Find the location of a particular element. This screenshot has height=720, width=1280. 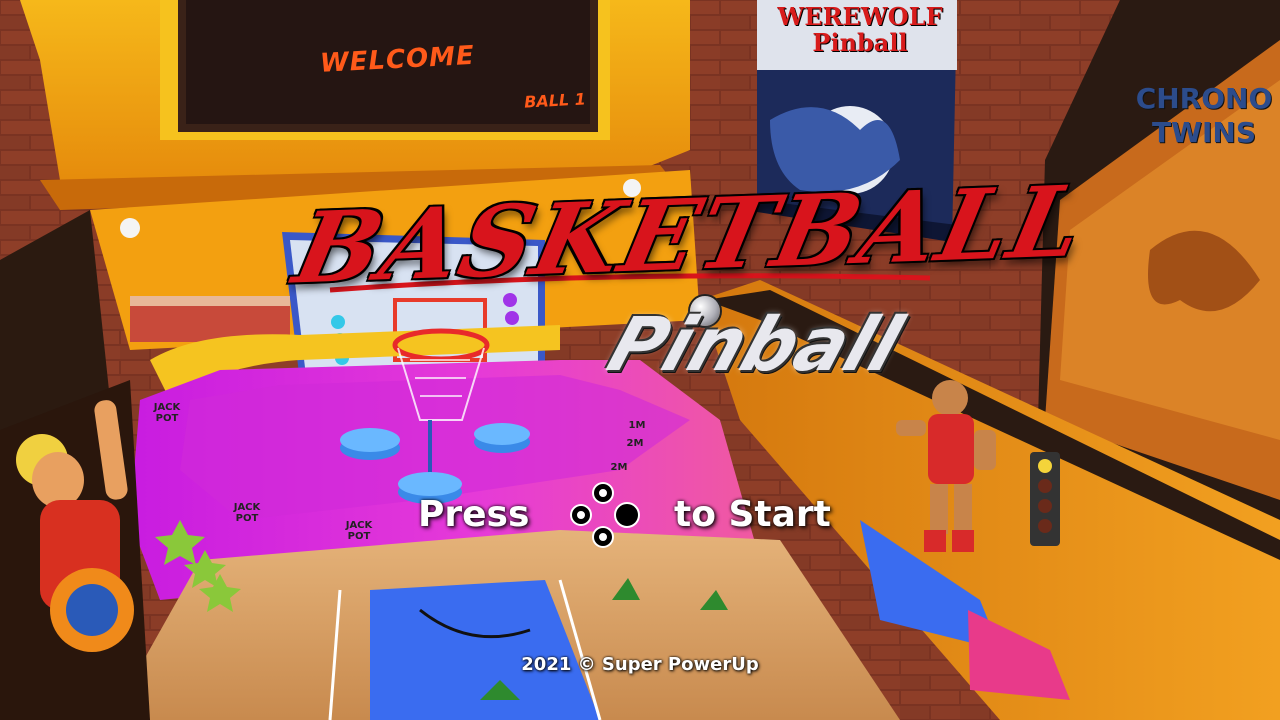

press-start-prompt: Press to Start is located at coordinates (648, 515).